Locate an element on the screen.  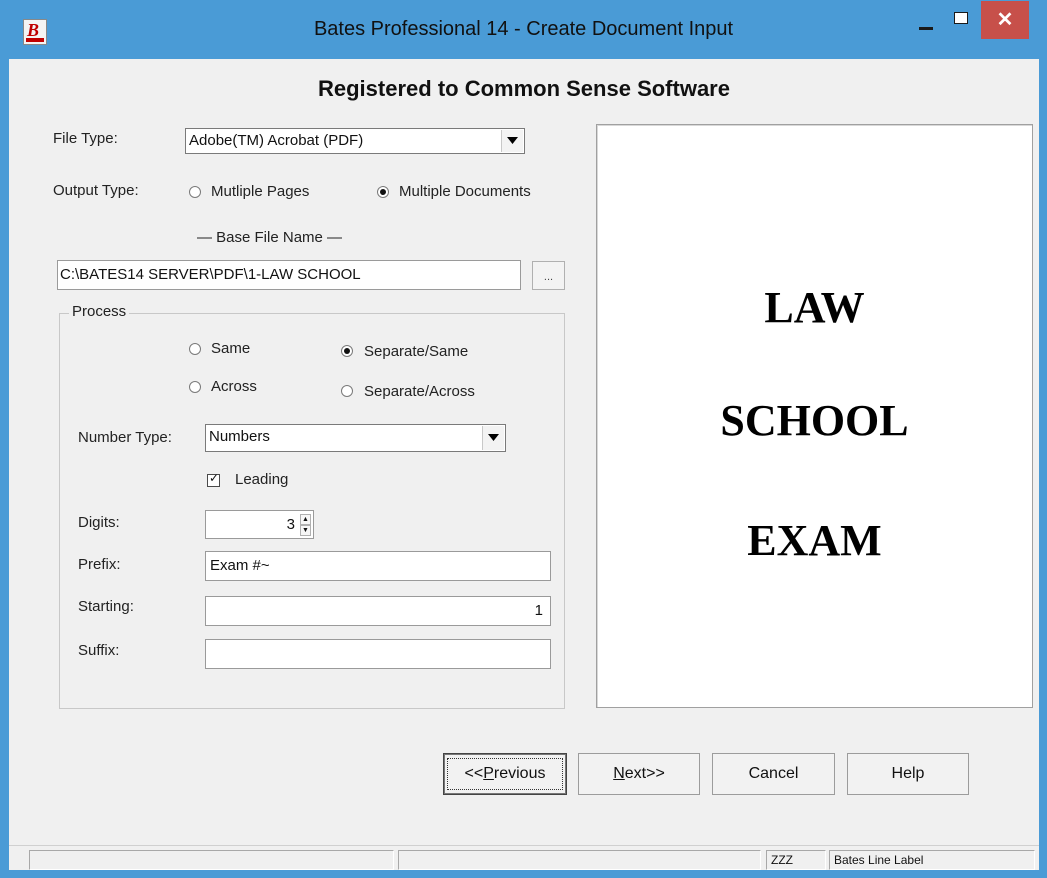
file-type-dropdown-button is located at coordinates (512, 141).